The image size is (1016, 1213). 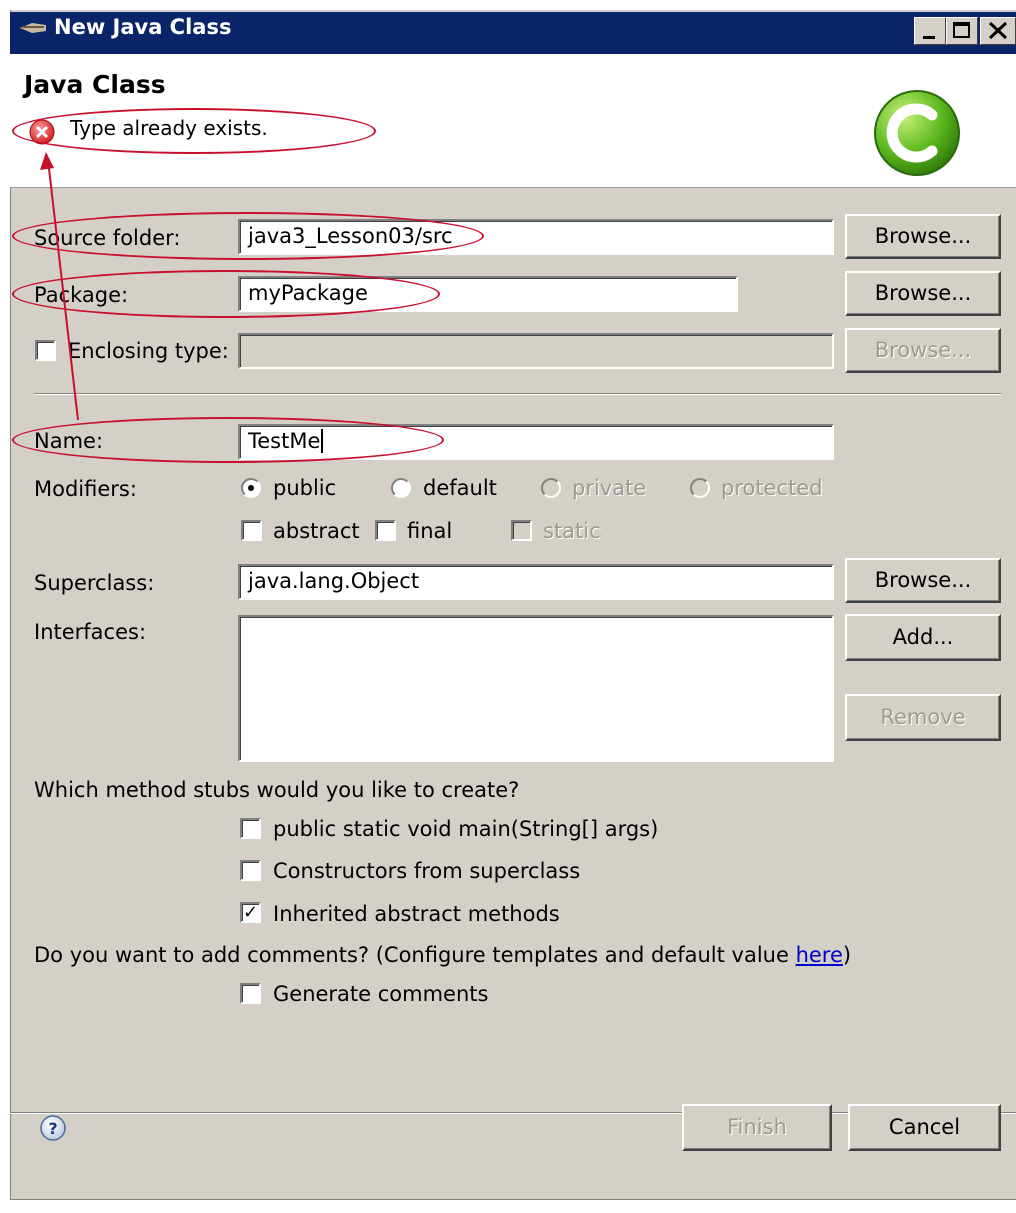 I want to click on static-label: static, so click(x=572, y=531).